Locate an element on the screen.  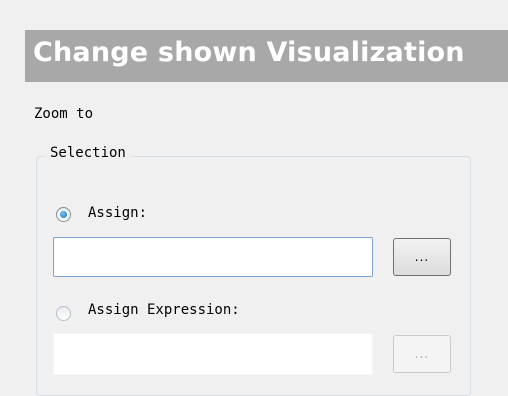
assign-expression-input is located at coordinates (213, 354).